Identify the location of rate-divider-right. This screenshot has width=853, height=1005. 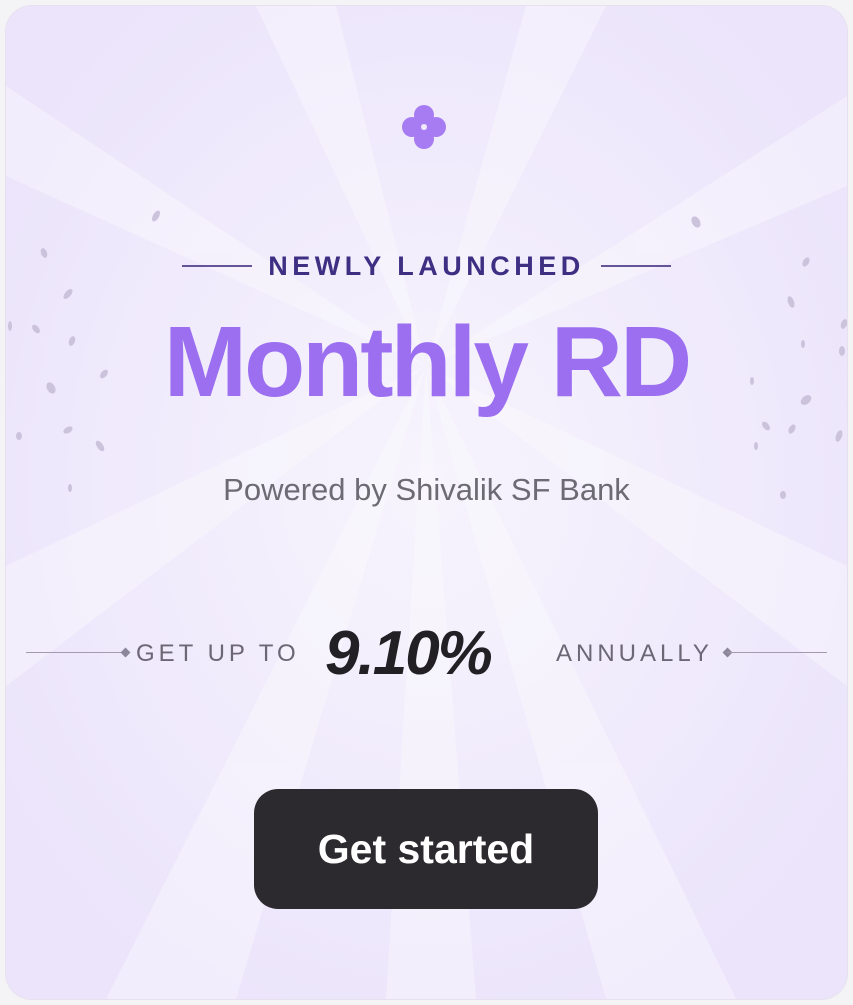
(777, 652).